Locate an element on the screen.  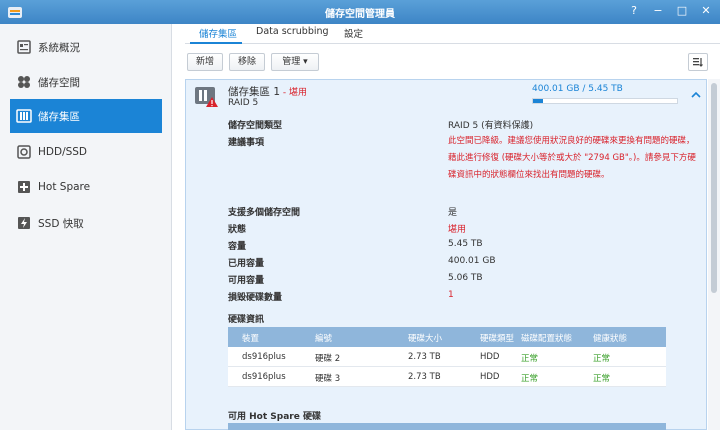
sidebar-item-ssd-cache: SSD 快取 is located at coordinates (86, 223).